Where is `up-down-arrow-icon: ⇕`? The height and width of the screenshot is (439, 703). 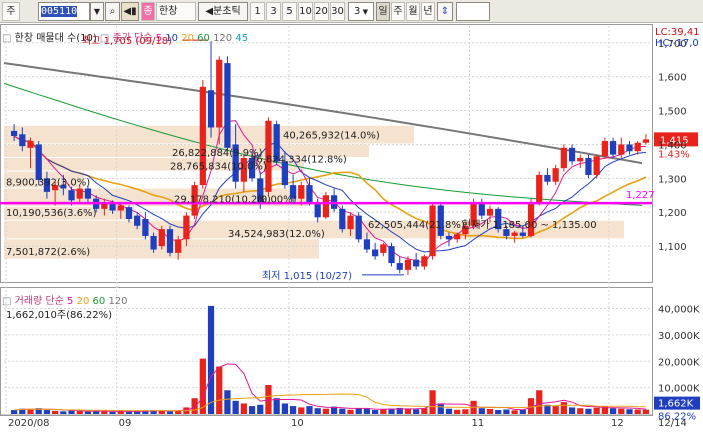
up-down-arrow-icon: ⇕ is located at coordinates (445, 11).